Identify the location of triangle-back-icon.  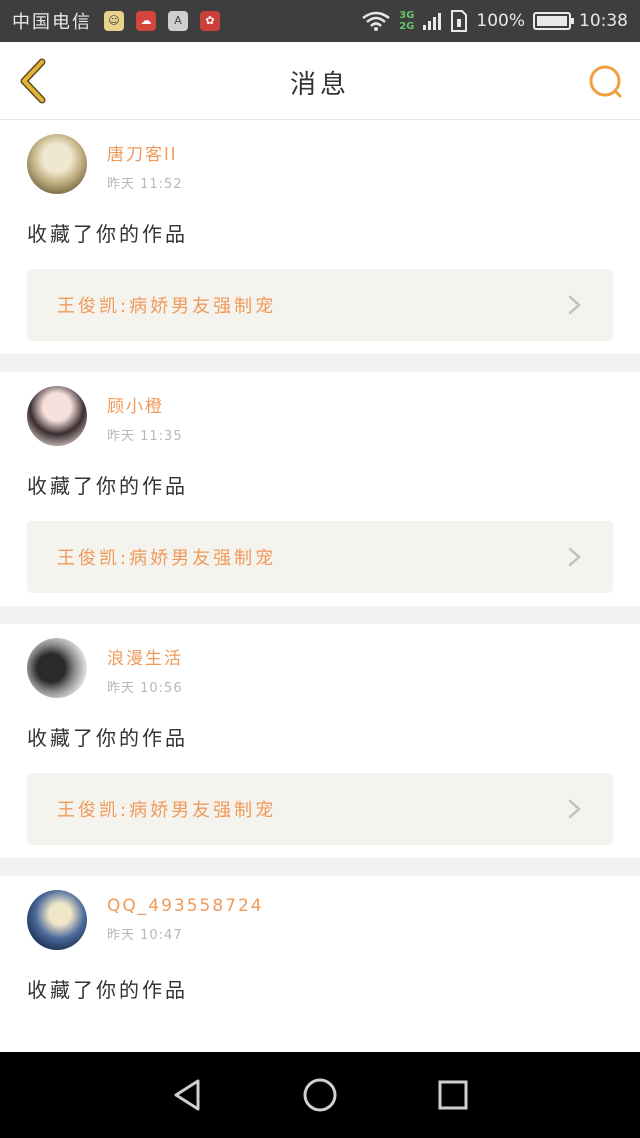
(187, 1095).